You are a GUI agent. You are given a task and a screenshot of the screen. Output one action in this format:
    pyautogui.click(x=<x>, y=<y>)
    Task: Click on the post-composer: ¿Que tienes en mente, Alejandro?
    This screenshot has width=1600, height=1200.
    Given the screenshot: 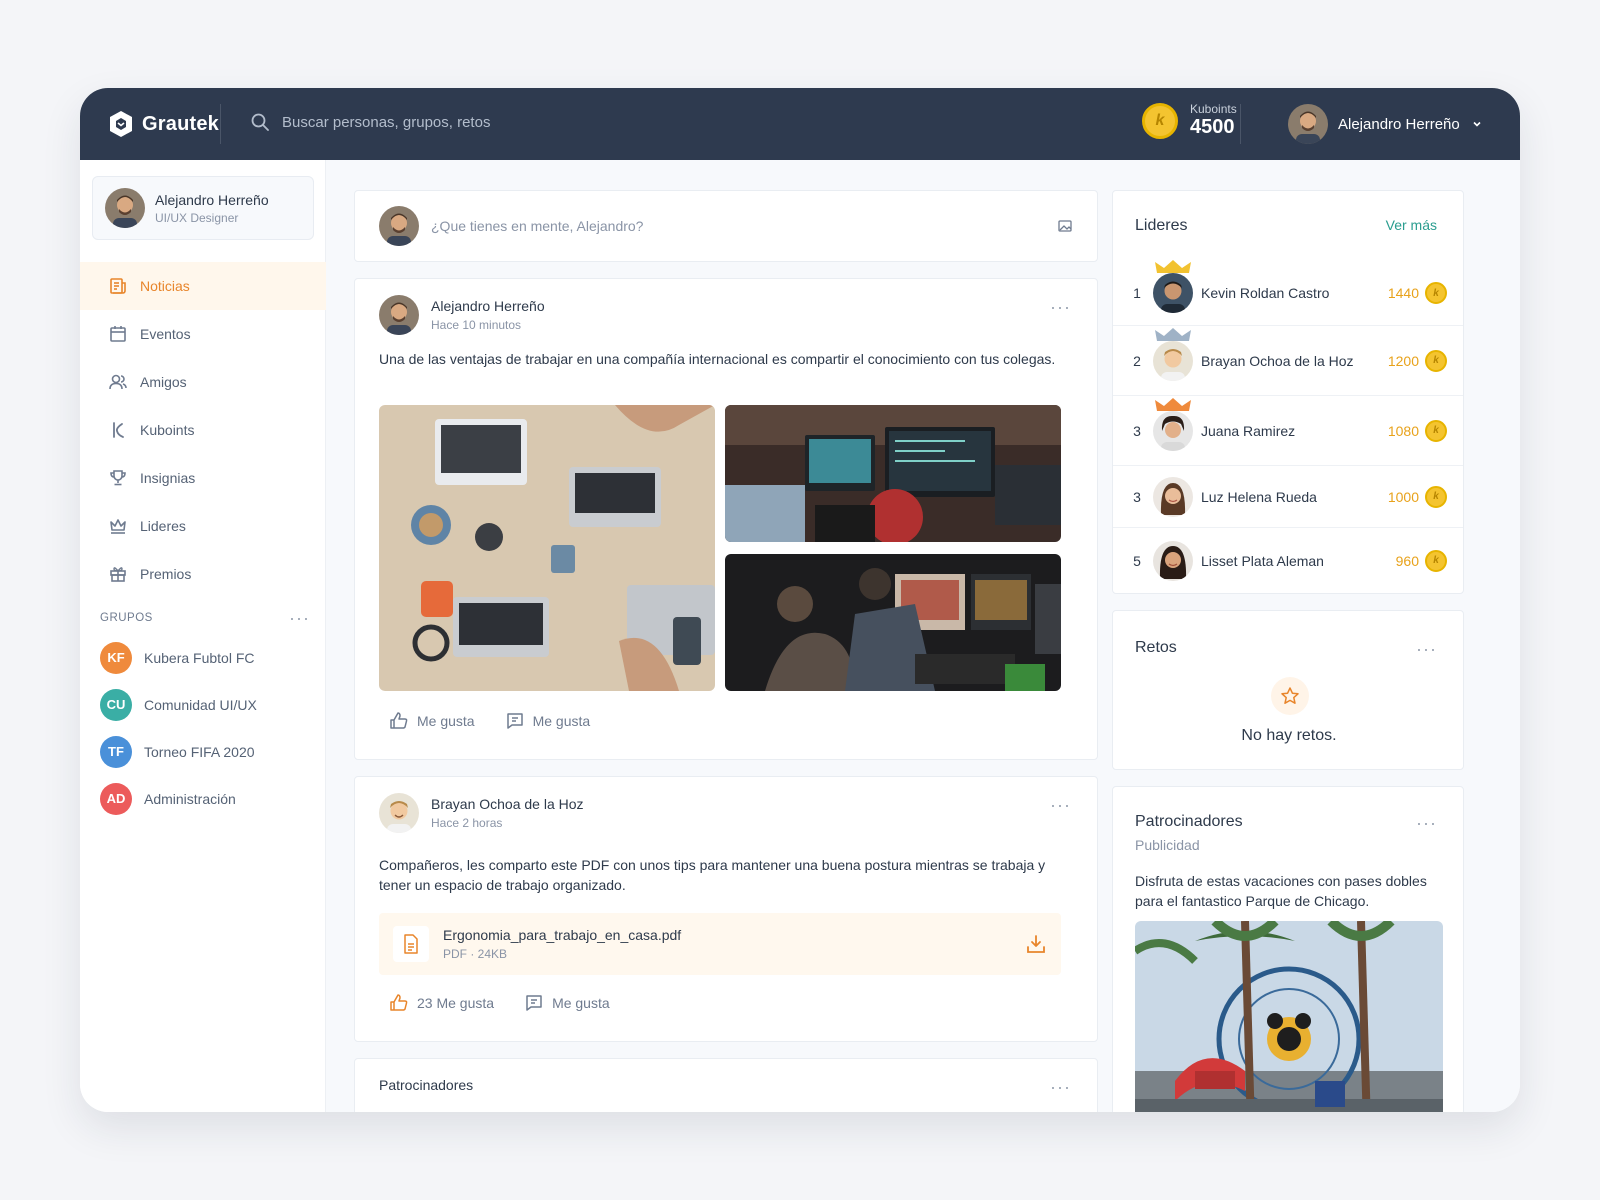 What is the action you would take?
    pyautogui.click(x=726, y=226)
    